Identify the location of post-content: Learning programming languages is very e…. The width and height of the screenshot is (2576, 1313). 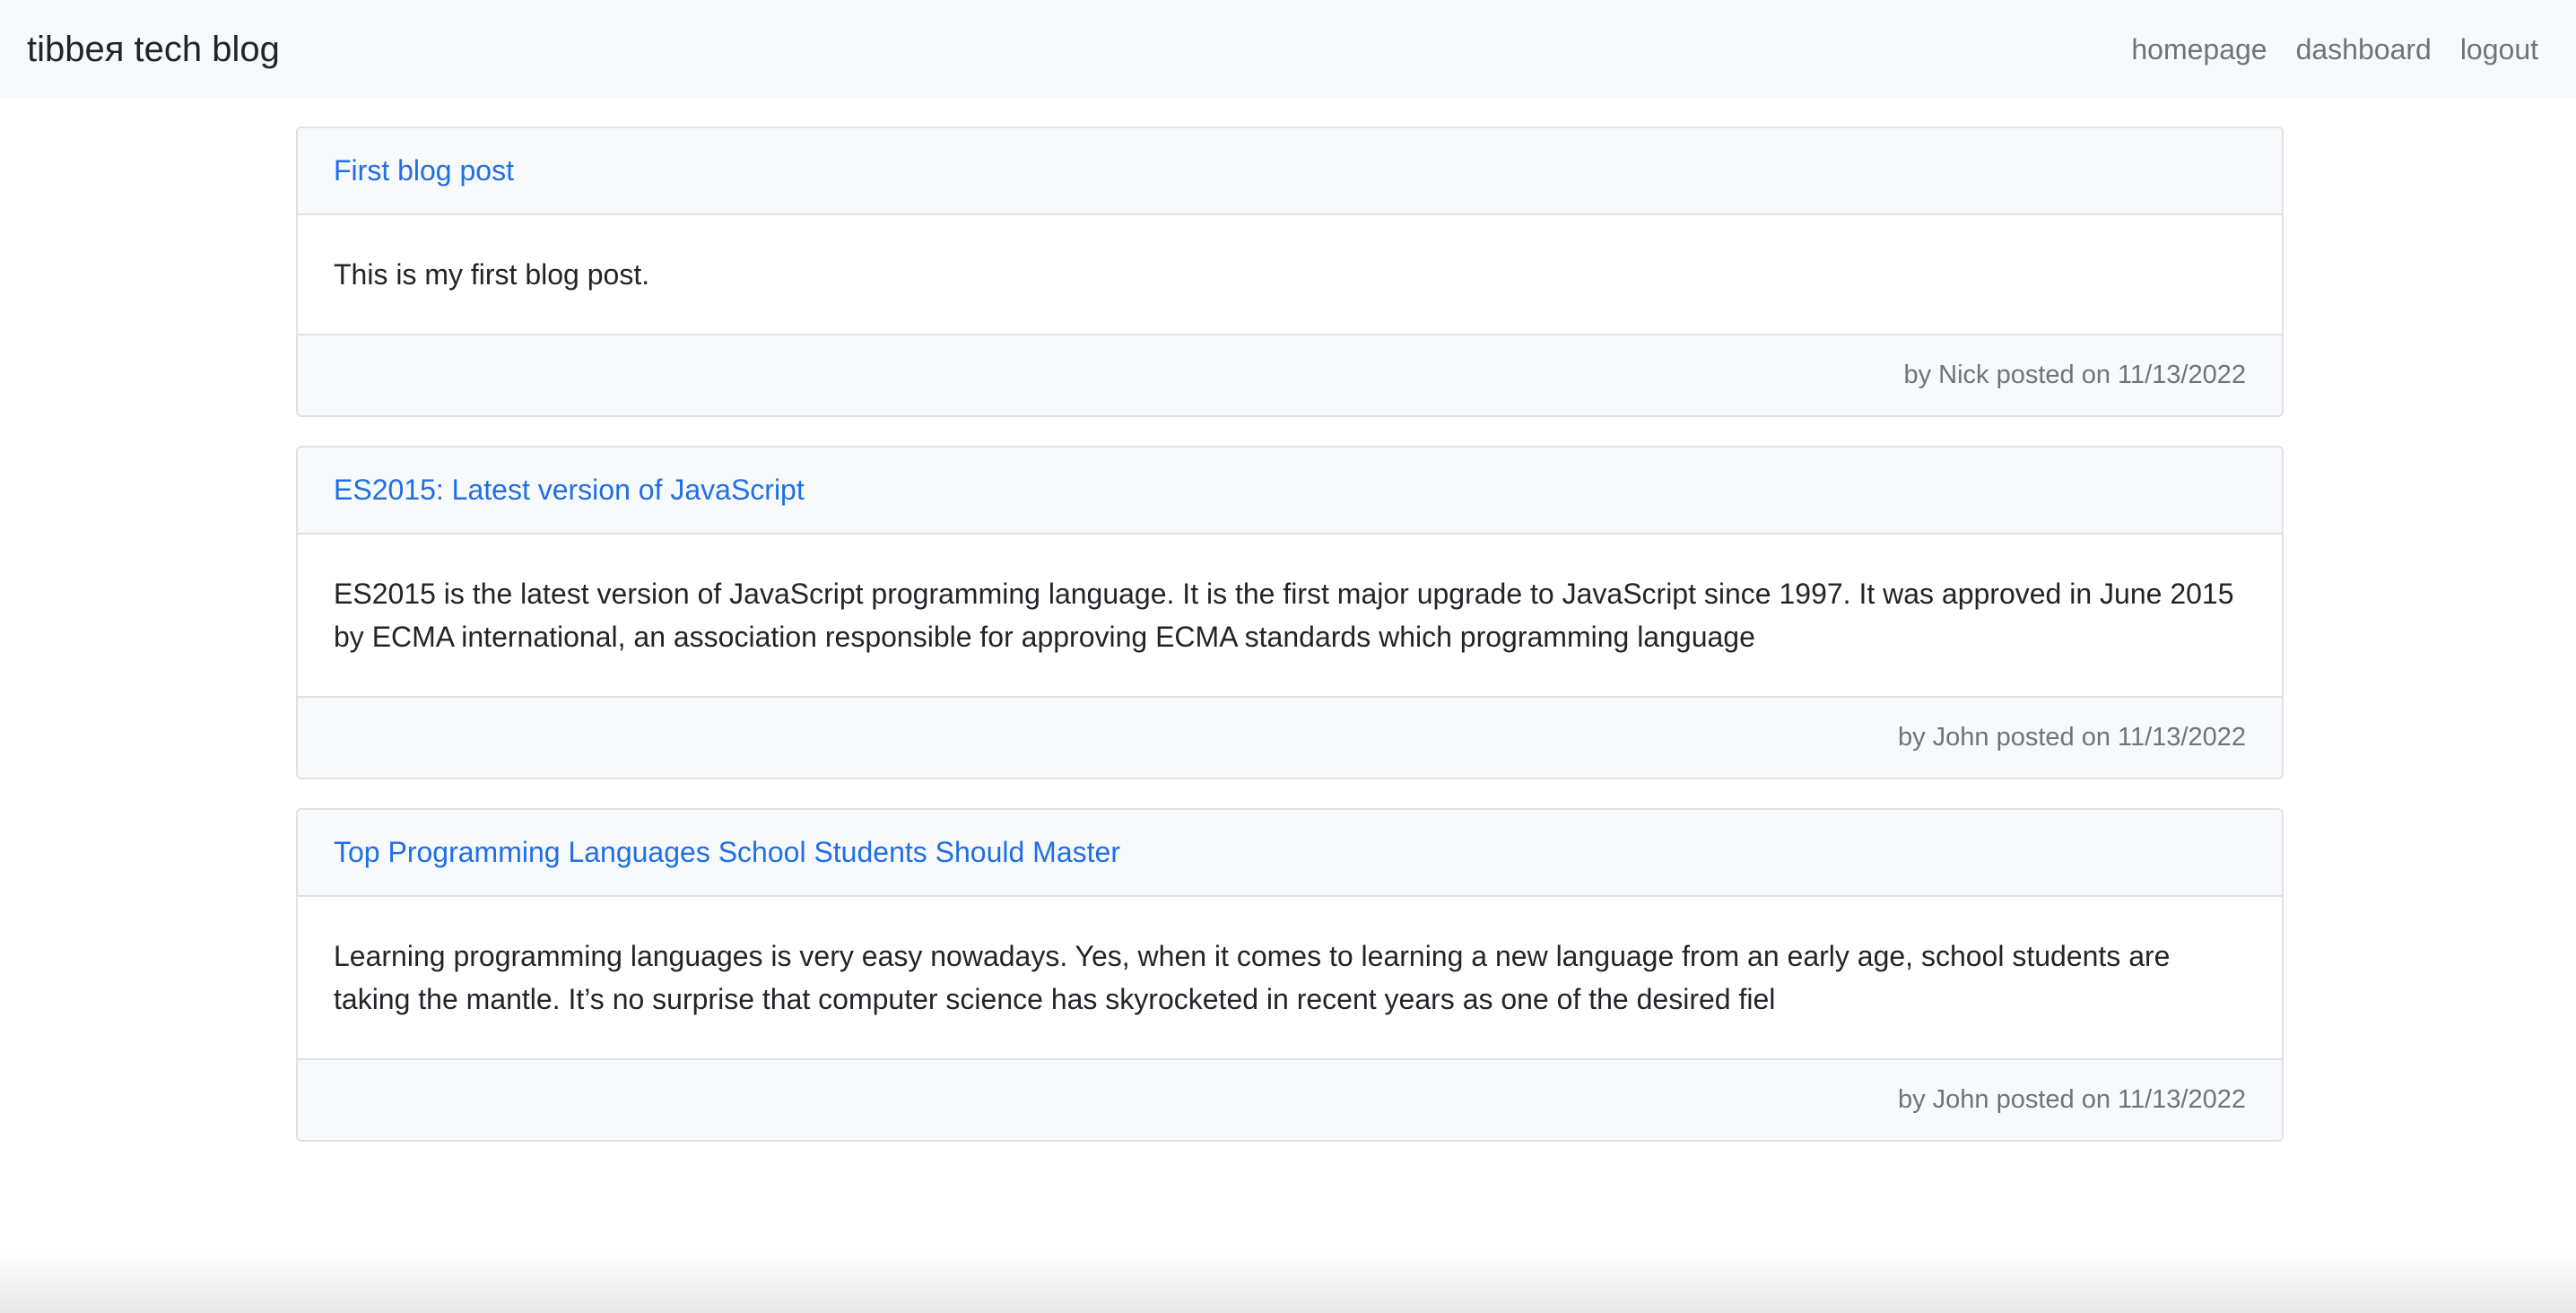
(1252, 978).